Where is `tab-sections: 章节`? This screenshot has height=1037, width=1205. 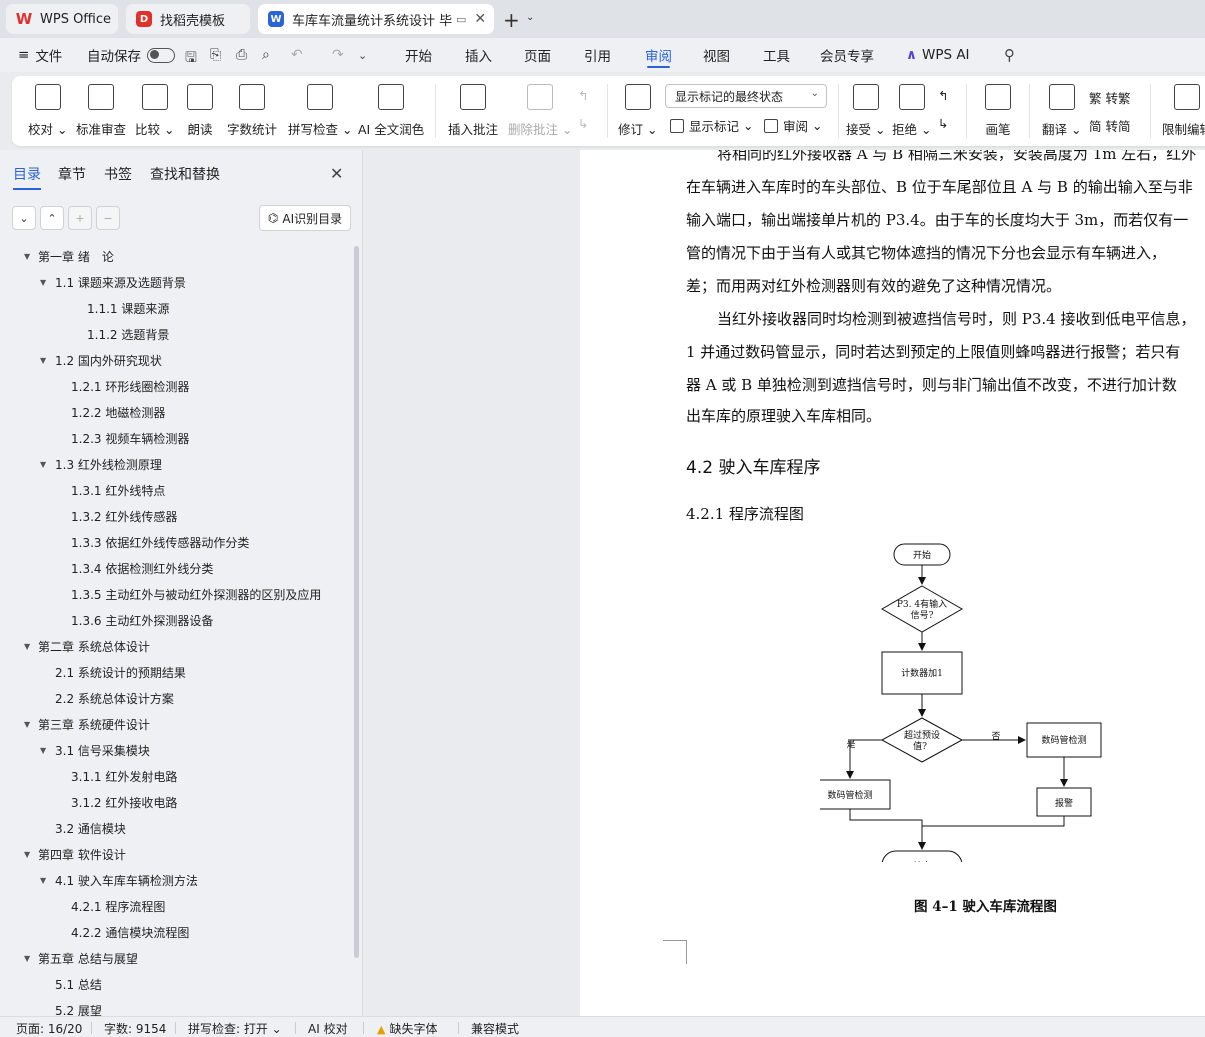
tab-sections: 章节 is located at coordinates (72, 174).